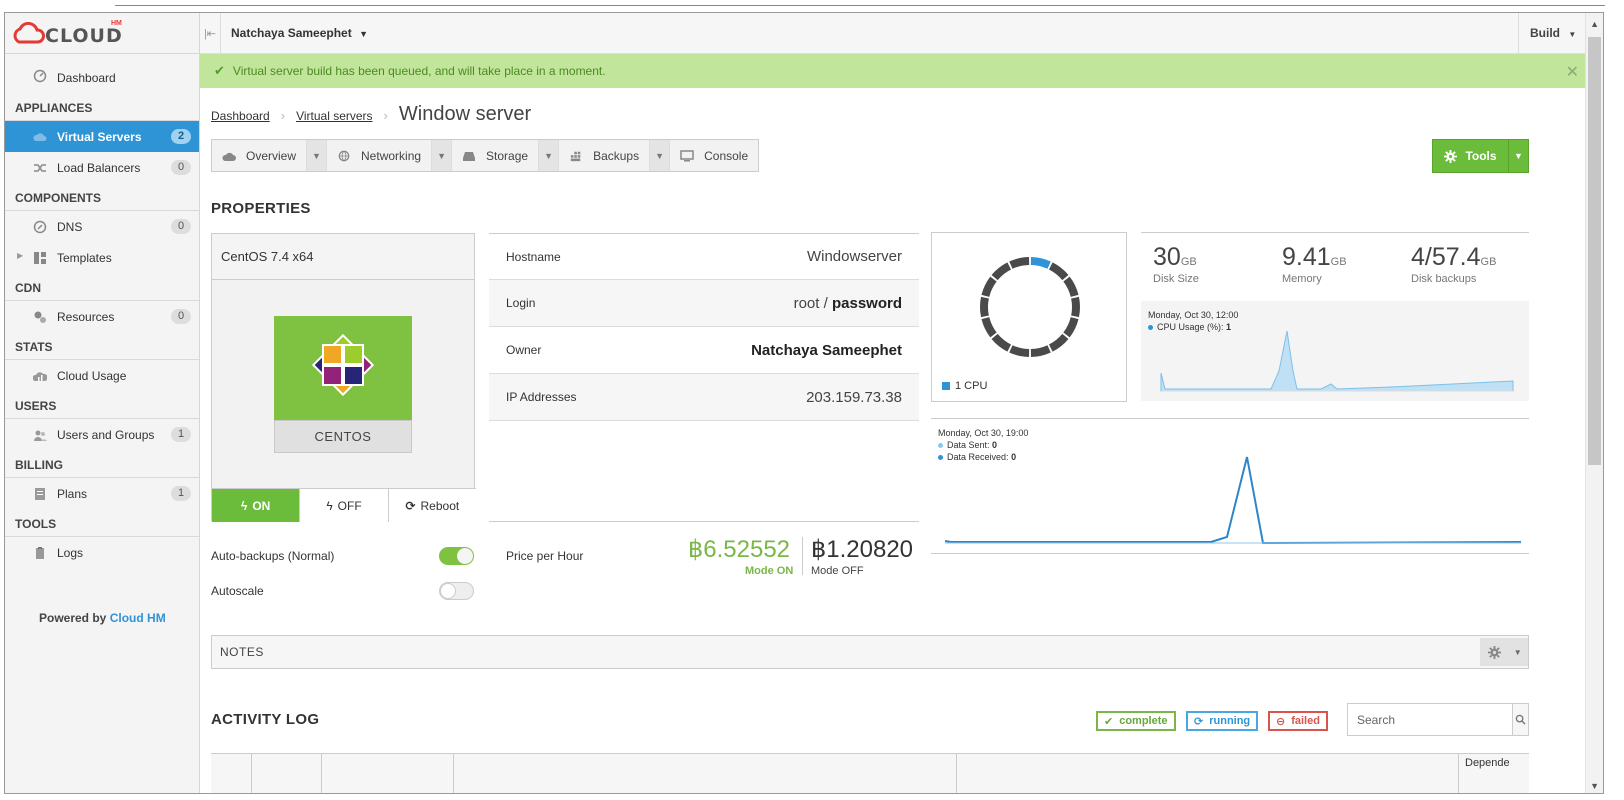 Image resolution: width=1624 pixels, height=800 pixels. What do you see at coordinates (1487, 763) in the screenshot?
I see `column-header-dependencies: Depende` at bounding box center [1487, 763].